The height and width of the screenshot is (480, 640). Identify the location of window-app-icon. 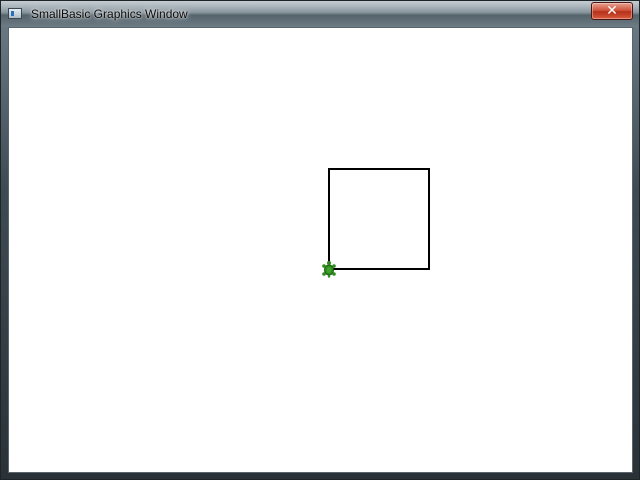
(15, 13).